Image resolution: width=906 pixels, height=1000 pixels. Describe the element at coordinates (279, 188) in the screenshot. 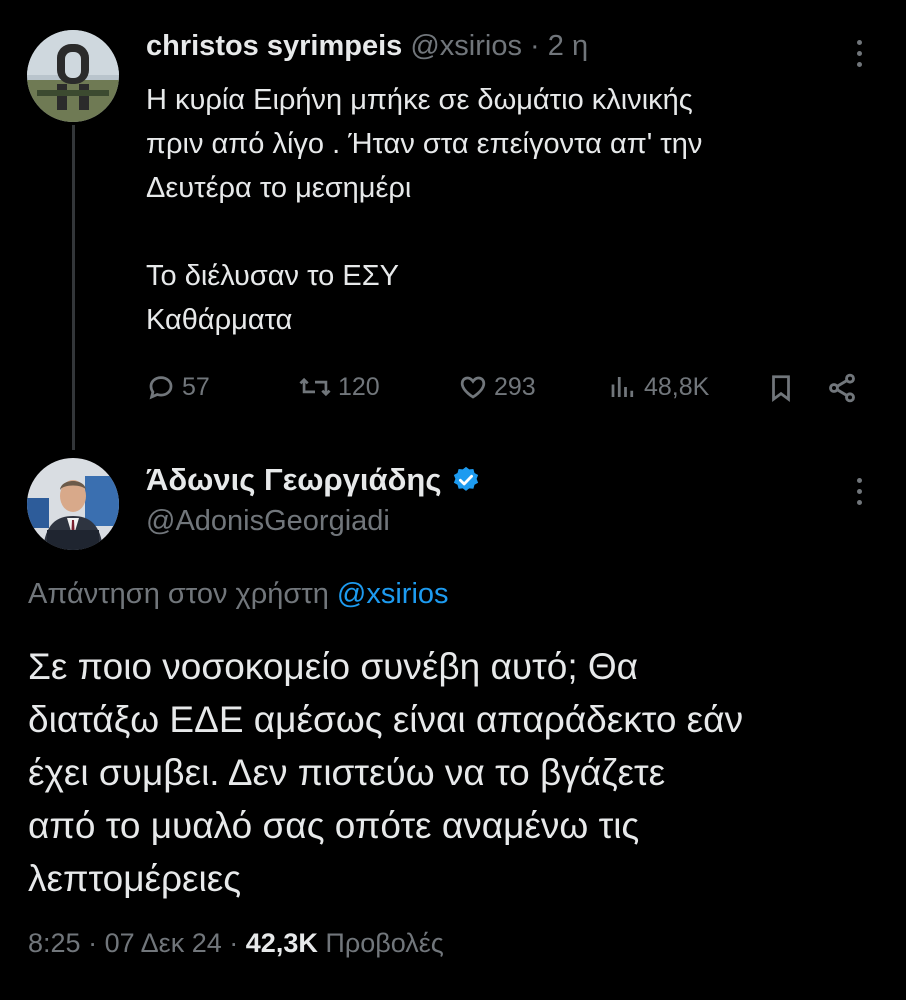

I see `tweet-text-line: Δευτέρα το μεσημέρι` at that location.